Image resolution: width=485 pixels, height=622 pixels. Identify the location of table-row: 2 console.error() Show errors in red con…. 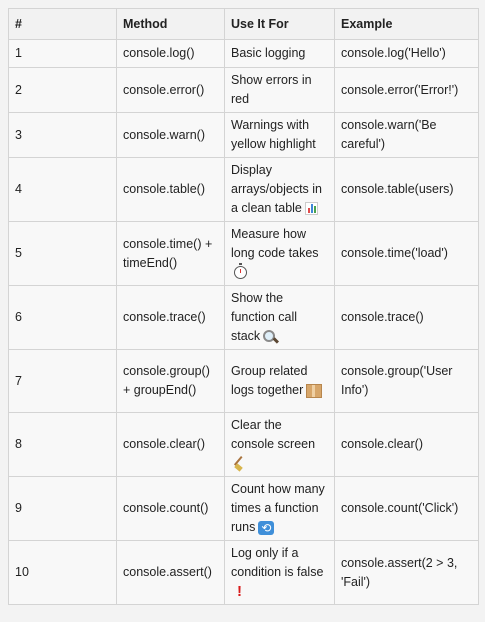
(243, 90).